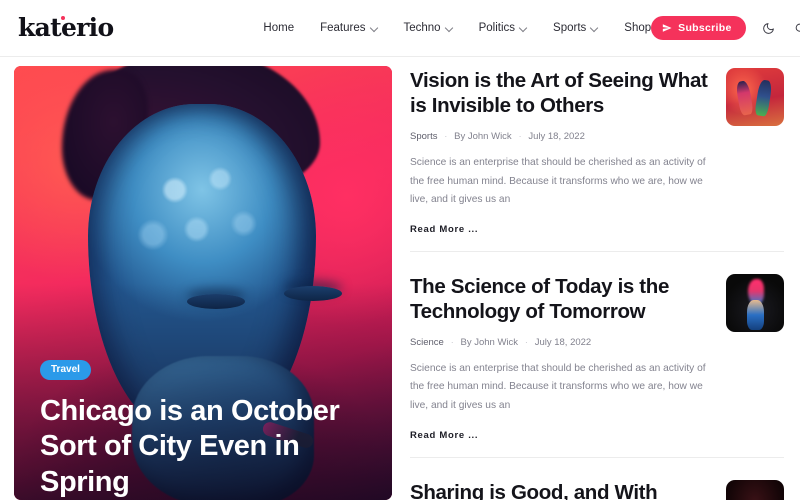 Image resolution: width=800 pixels, height=500 pixels. I want to click on header-actions: Subscribe, so click(725, 28).